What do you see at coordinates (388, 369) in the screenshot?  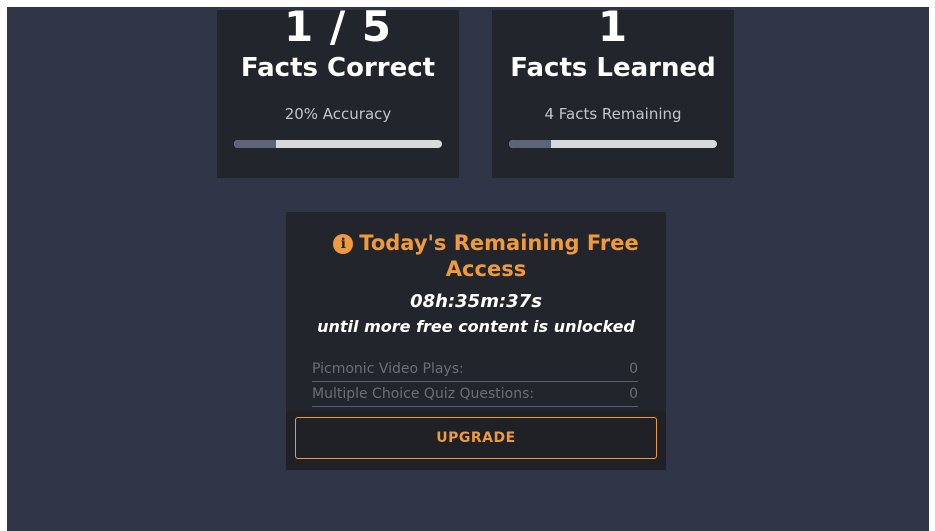 I see `limit-label: Picmonic Video Plays:` at bounding box center [388, 369].